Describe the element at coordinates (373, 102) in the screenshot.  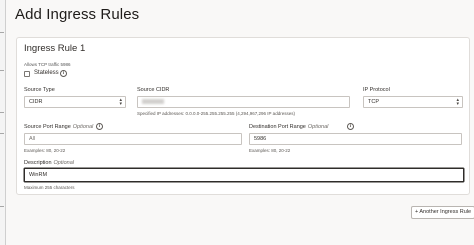
I see `ip-protocol-value: TCP` at that location.